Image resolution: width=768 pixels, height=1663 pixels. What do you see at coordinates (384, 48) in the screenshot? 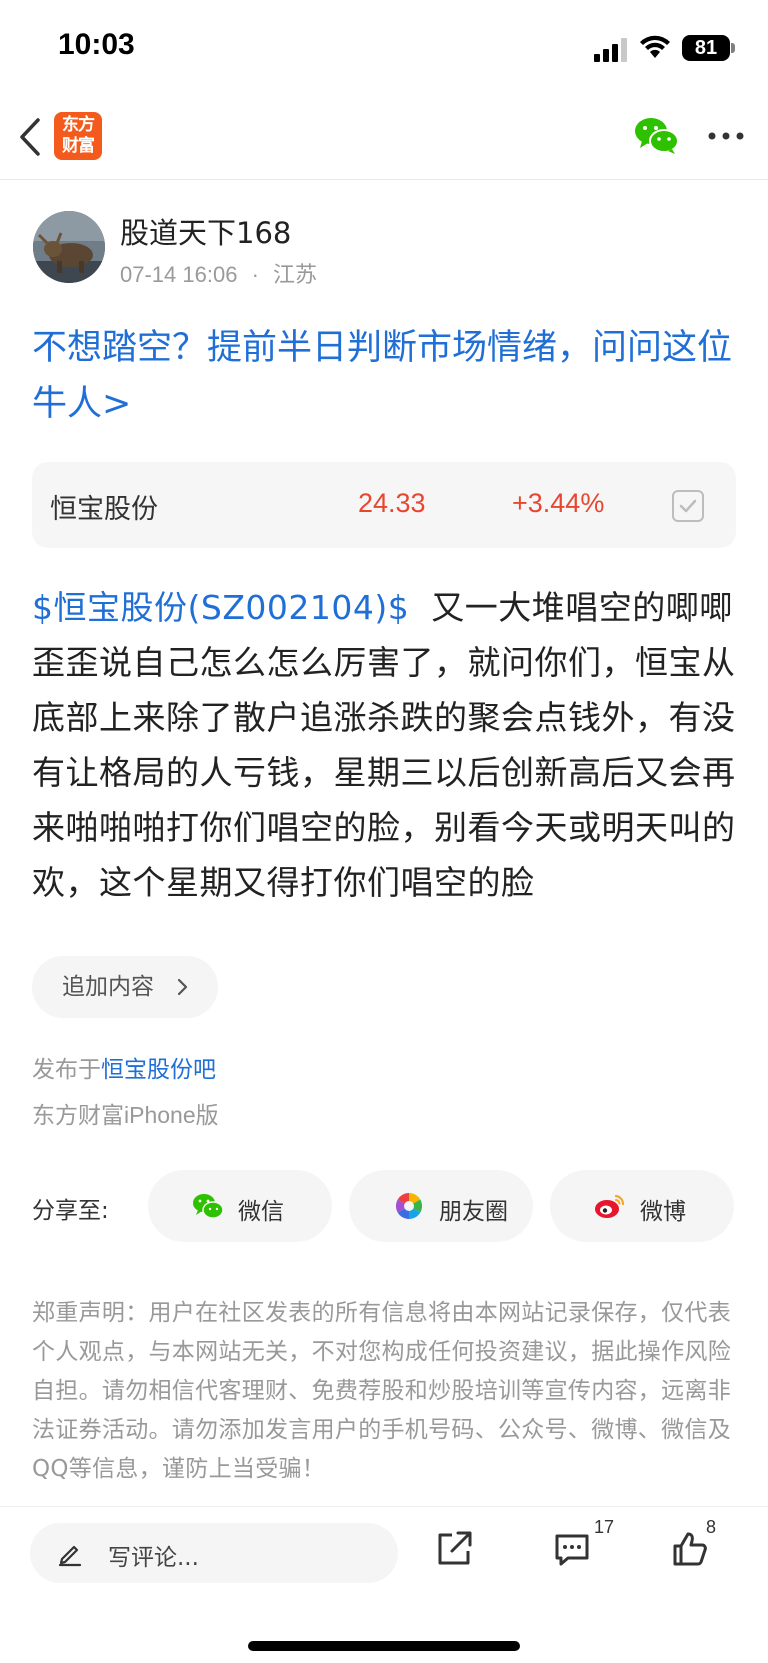
I see `status-bar: 10:03 81` at bounding box center [384, 48].